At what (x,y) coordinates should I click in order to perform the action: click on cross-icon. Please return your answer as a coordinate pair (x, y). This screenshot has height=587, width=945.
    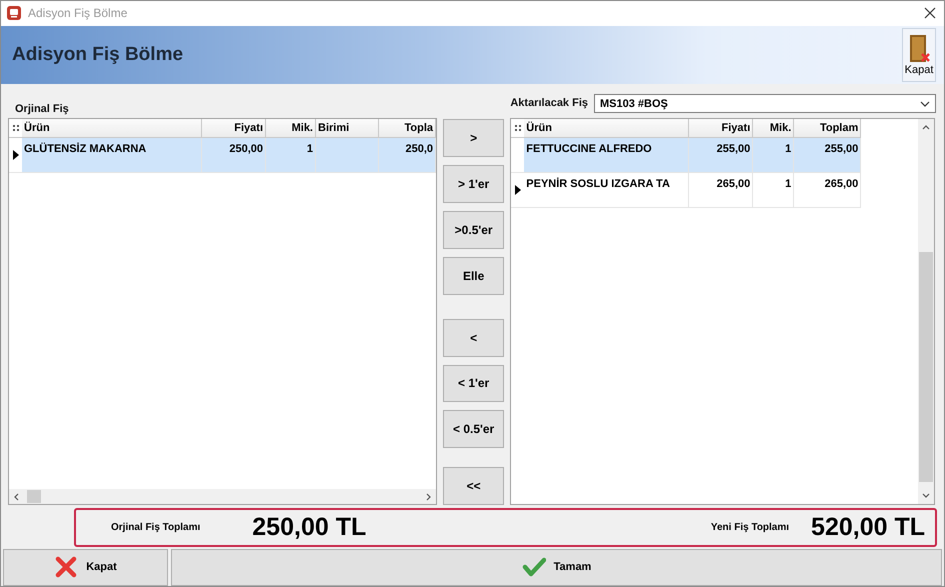
    Looking at the image, I should click on (66, 567).